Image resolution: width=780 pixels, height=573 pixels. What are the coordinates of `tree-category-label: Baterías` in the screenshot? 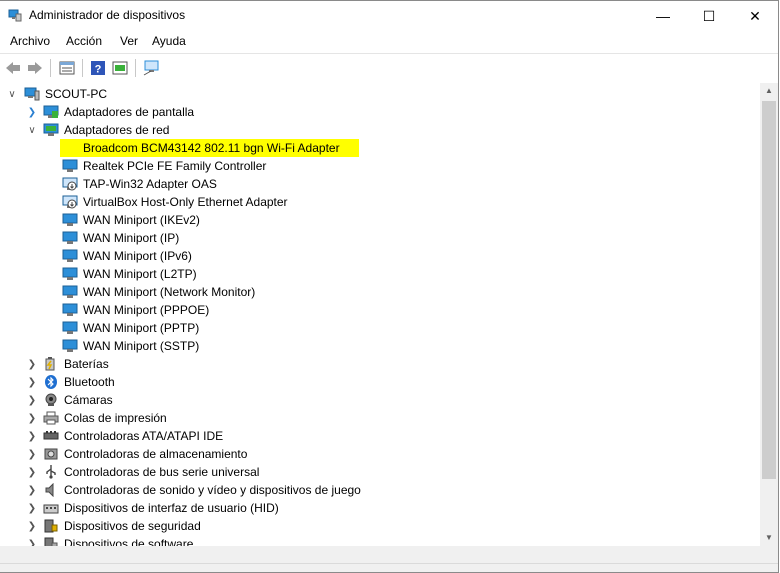 It's located at (86, 364).